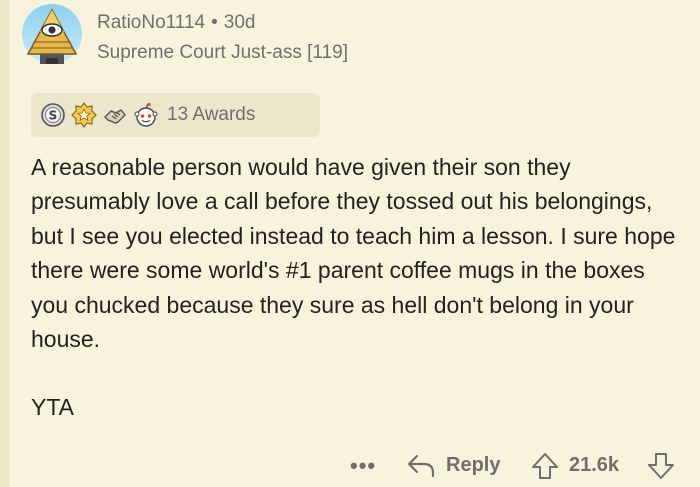 This screenshot has height=487, width=700. Describe the element at coordinates (421, 466) in the screenshot. I see `reply-arrow-icon` at that location.